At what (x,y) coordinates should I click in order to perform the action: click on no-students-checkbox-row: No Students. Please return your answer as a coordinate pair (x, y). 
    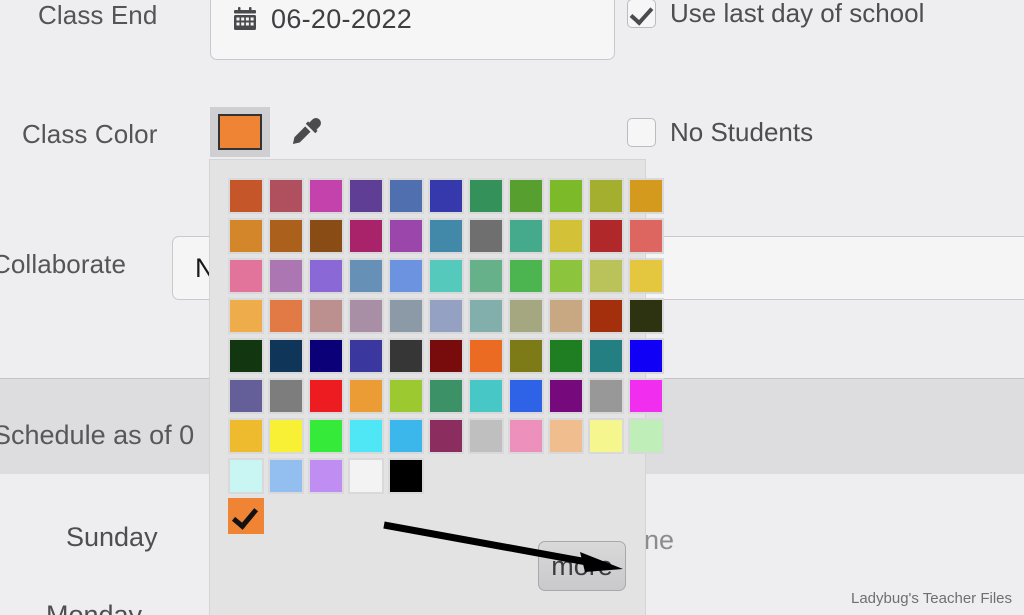
    Looking at the image, I should click on (720, 132).